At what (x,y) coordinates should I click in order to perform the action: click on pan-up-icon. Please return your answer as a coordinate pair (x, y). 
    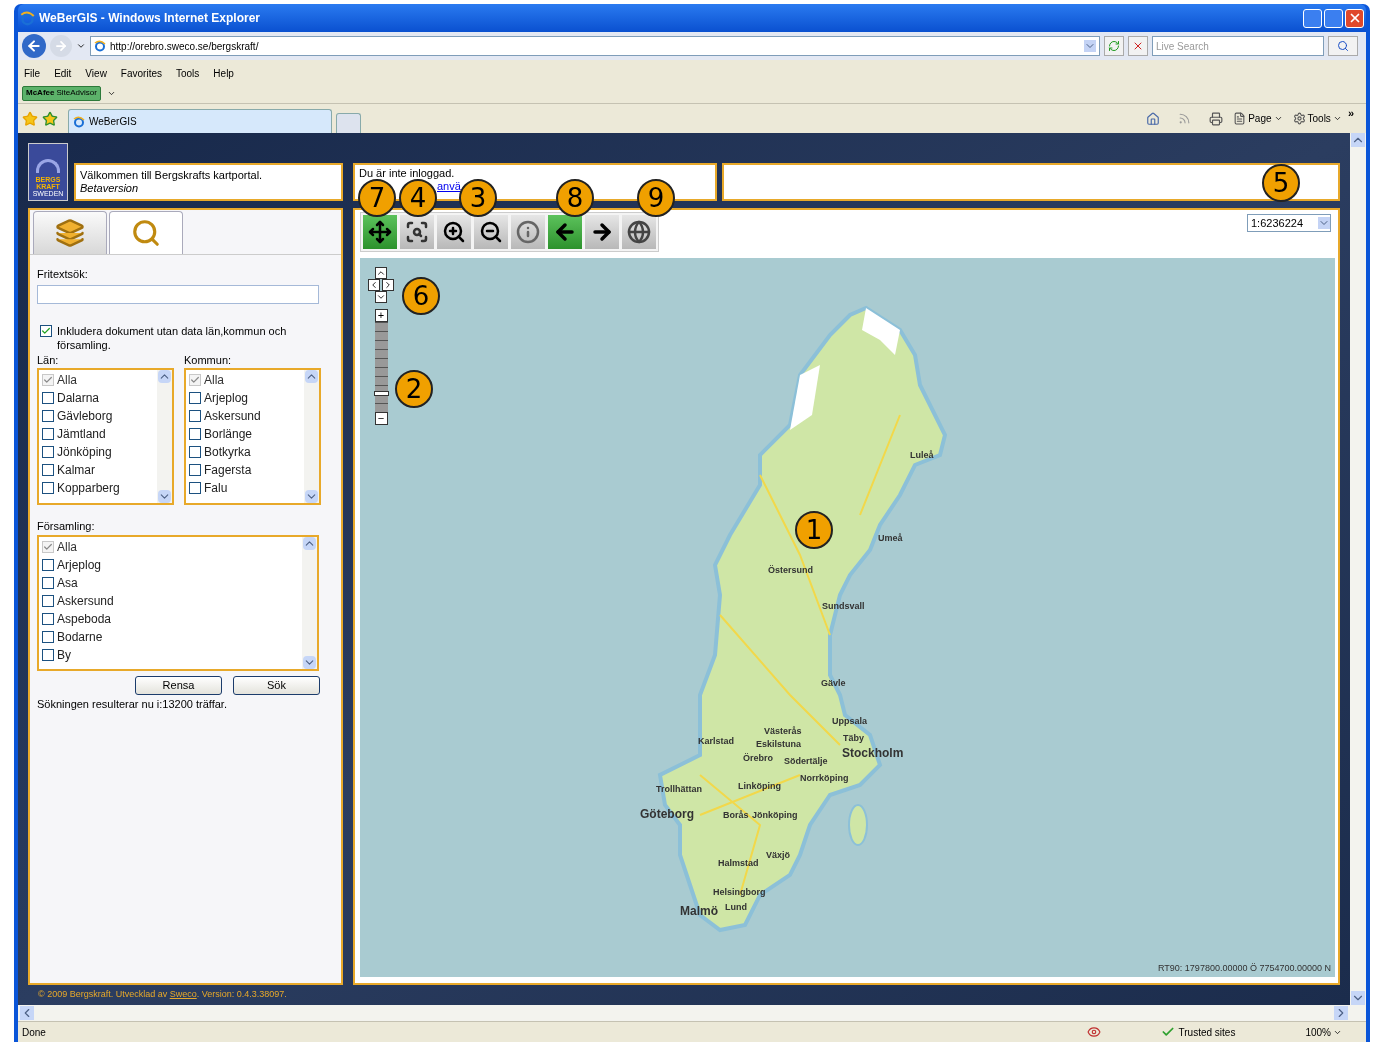
    Looking at the image, I should click on (381, 273).